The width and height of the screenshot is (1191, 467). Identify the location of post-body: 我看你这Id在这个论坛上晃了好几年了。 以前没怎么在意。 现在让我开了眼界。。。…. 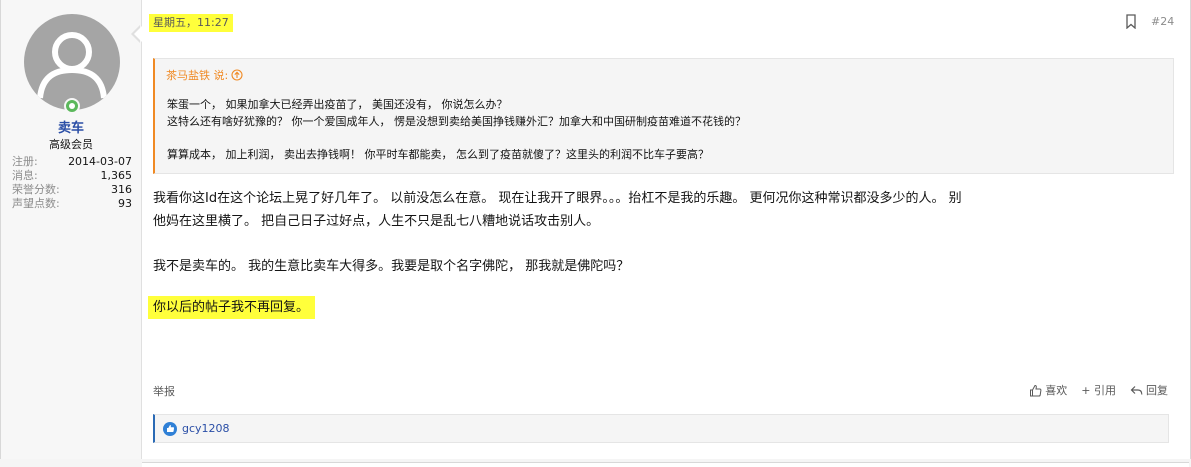
(663, 210).